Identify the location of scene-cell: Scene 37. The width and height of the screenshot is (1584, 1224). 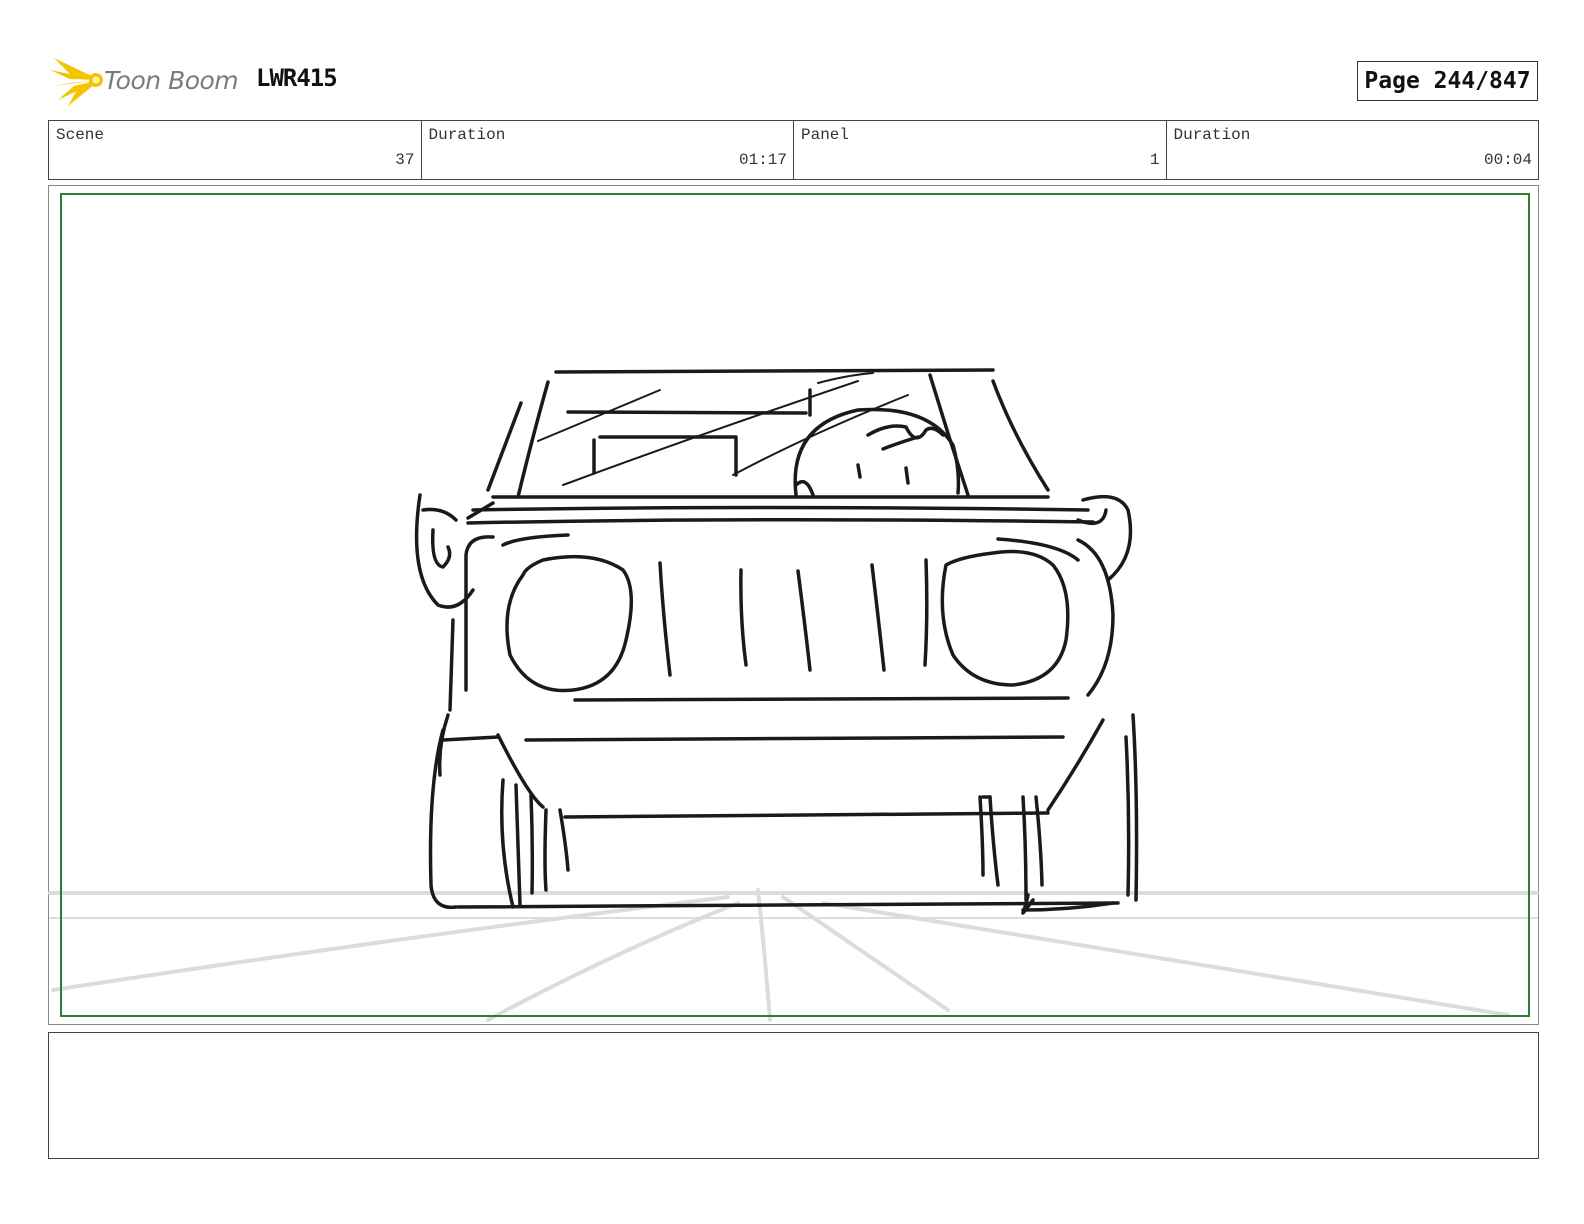
(235, 150).